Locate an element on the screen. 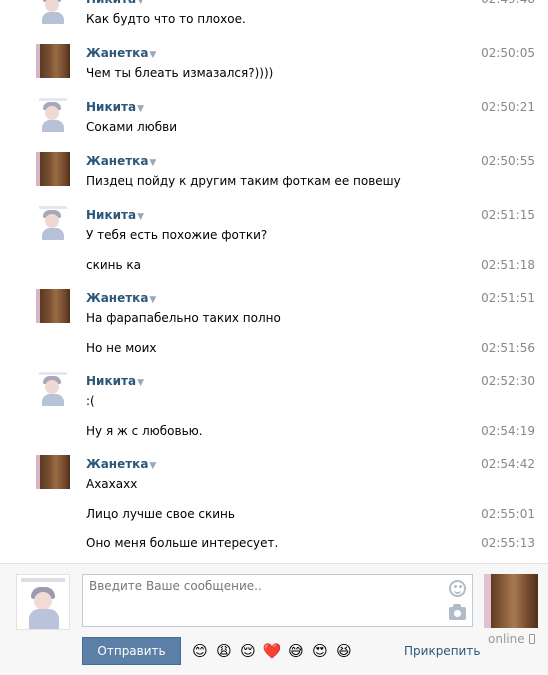 This screenshot has height=675, width=548. avatar-caption-strip is located at coordinates (43, 580).